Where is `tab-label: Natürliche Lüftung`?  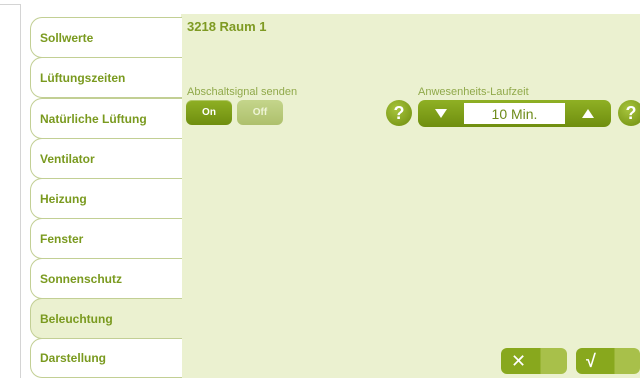
tab-label: Natürliche Lüftung is located at coordinates (93, 118).